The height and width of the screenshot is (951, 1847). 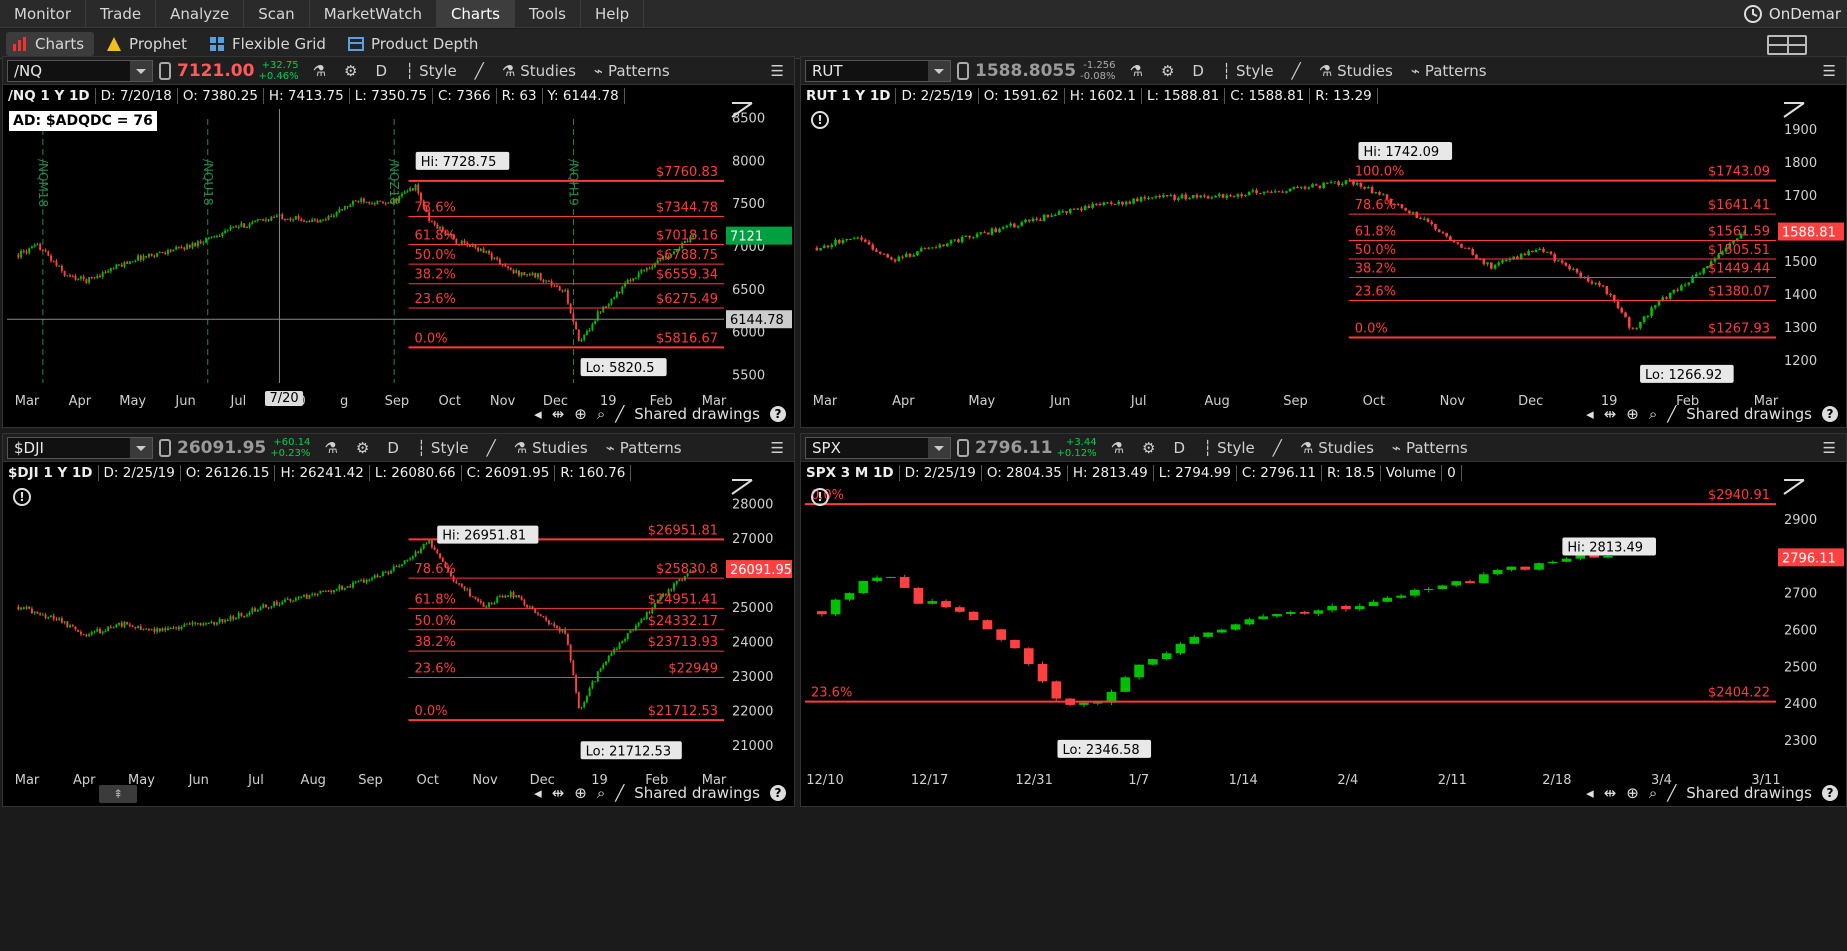 What do you see at coordinates (1787, 45) in the screenshot?
I see `grid-layout-icon` at bounding box center [1787, 45].